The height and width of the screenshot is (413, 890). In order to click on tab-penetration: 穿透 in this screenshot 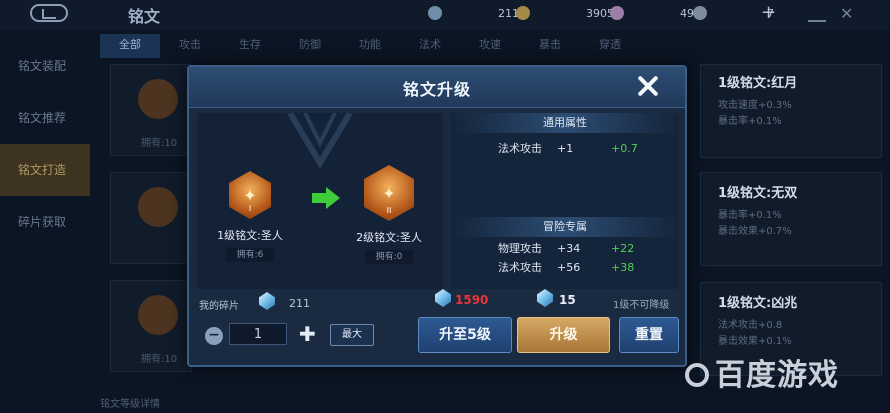, I will do `click(610, 46)`.